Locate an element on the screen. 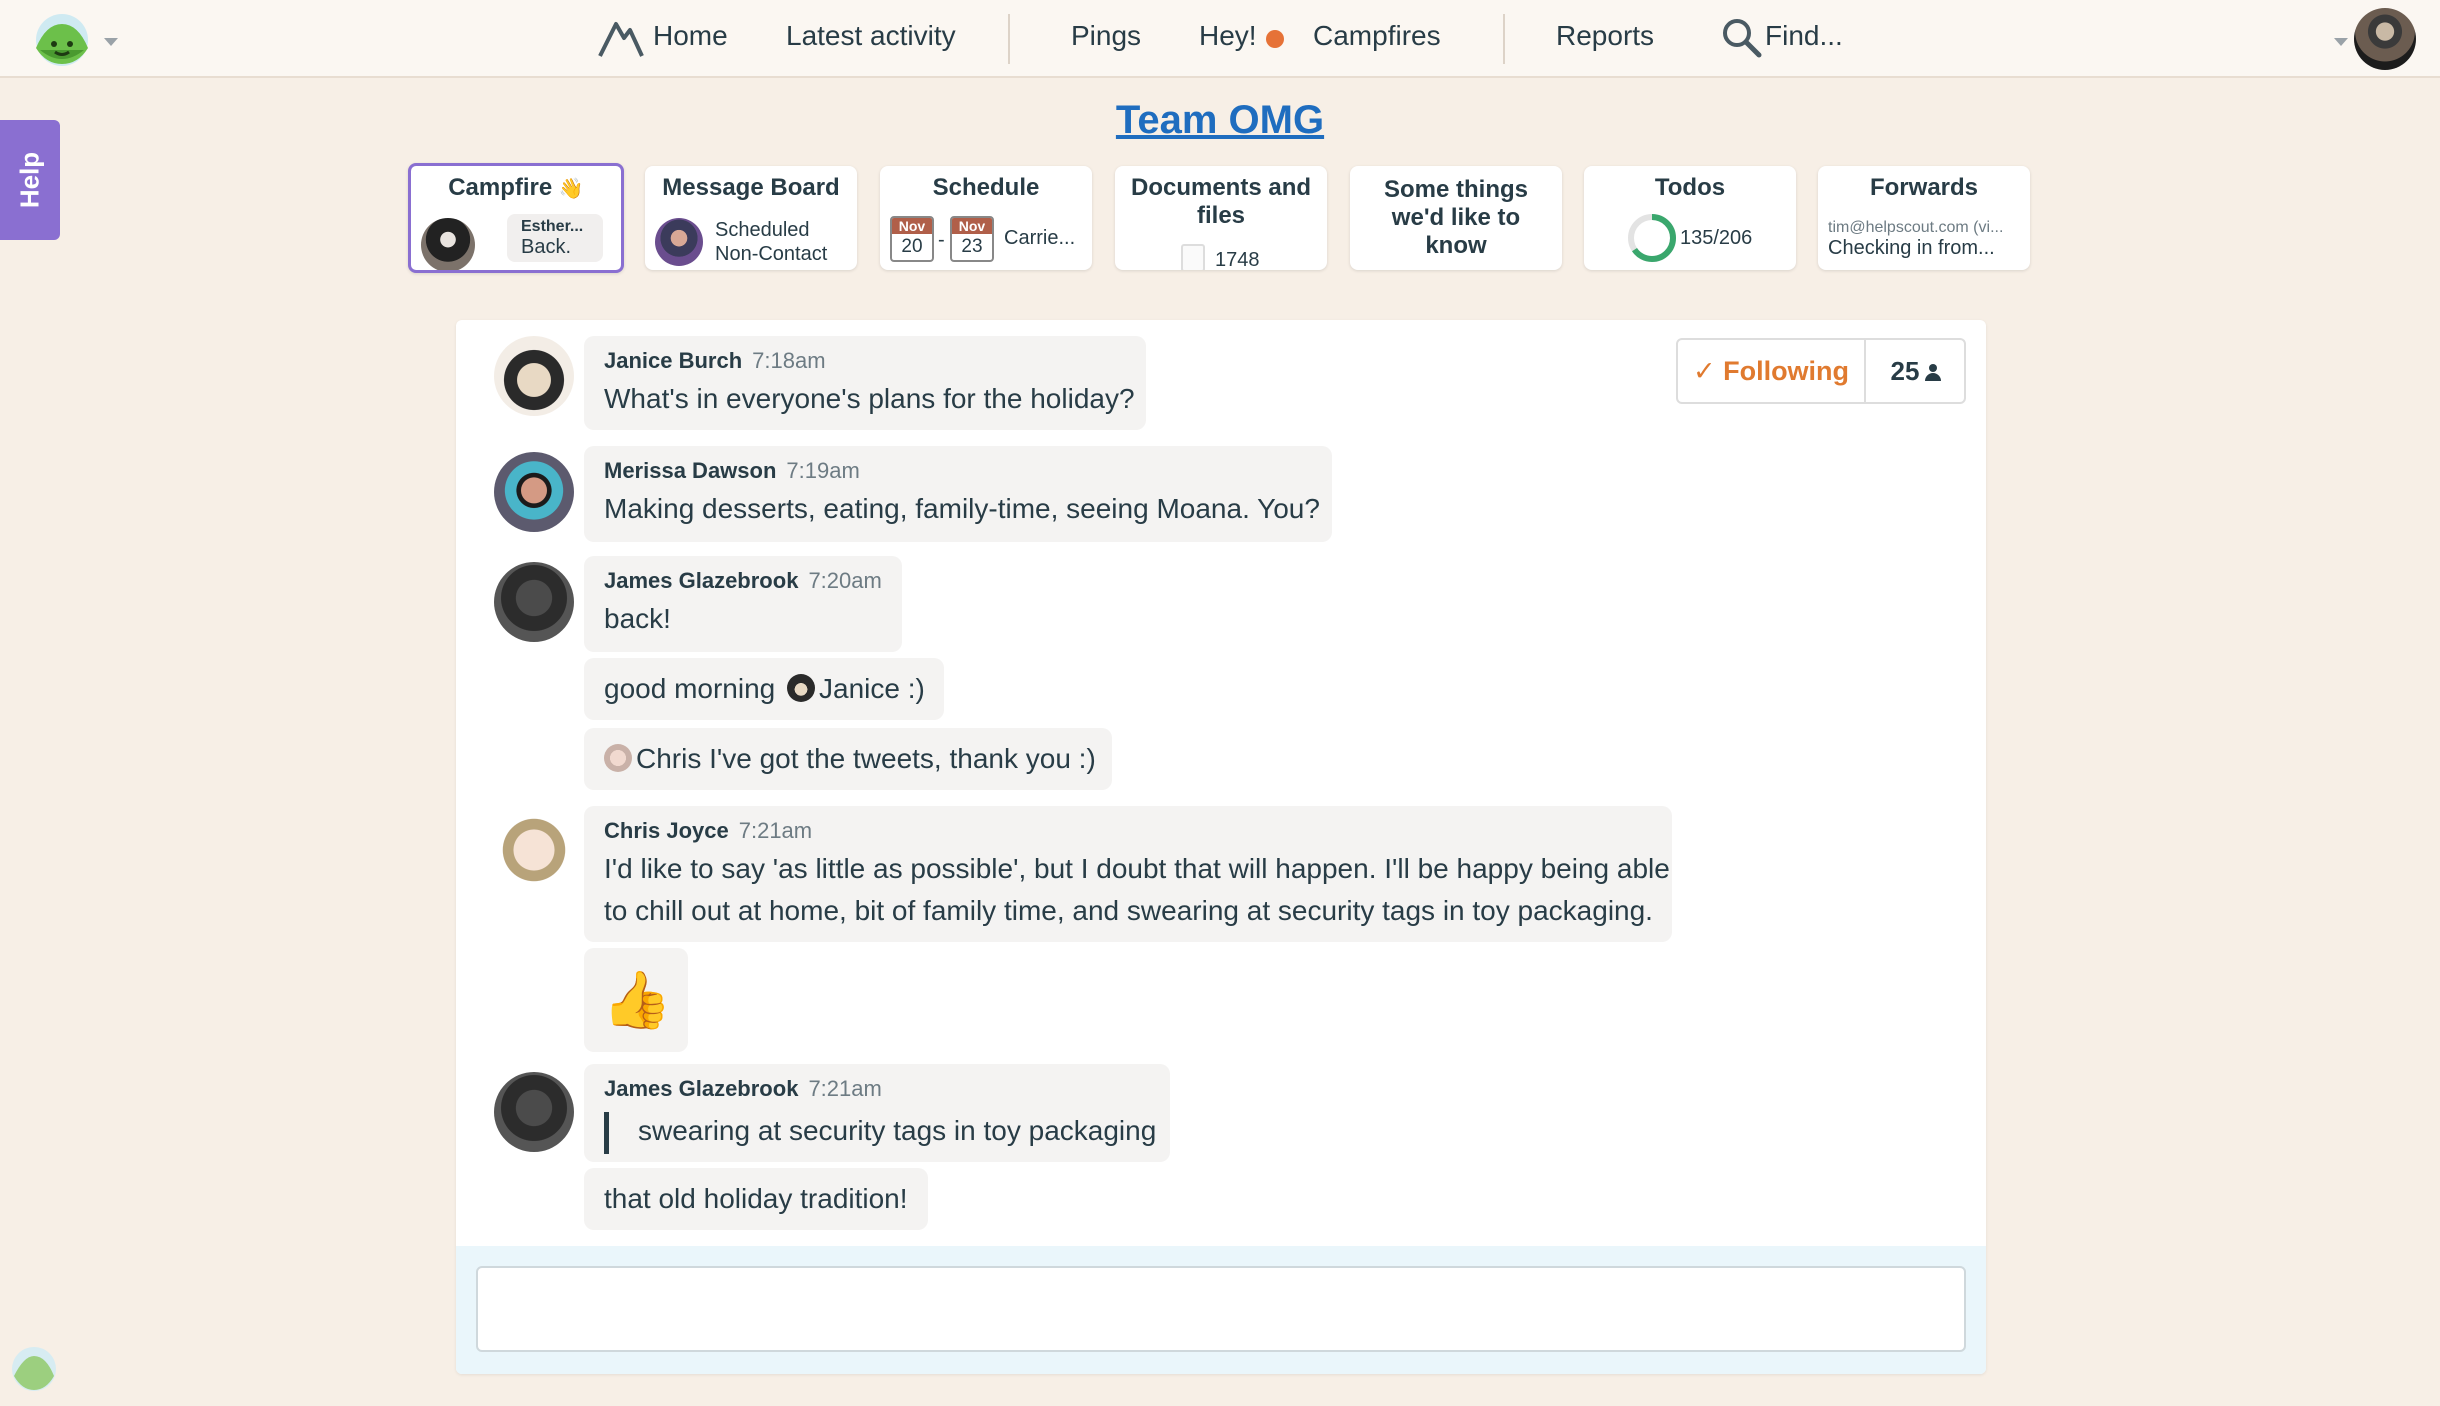 The width and height of the screenshot is (2440, 1406). card-title: Todos is located at coordinates (1690, 187).